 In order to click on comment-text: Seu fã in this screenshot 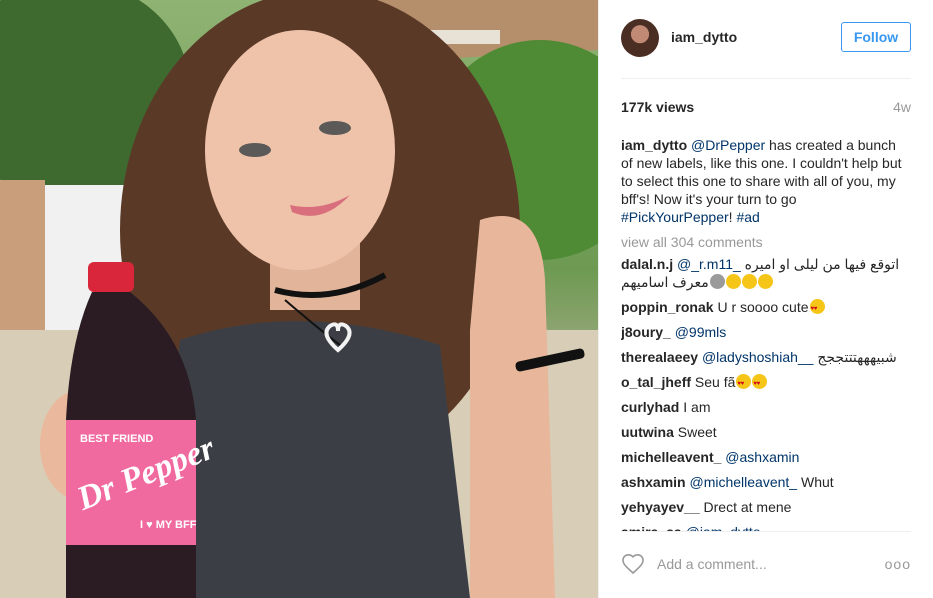, I will do `click(715, 382)`.